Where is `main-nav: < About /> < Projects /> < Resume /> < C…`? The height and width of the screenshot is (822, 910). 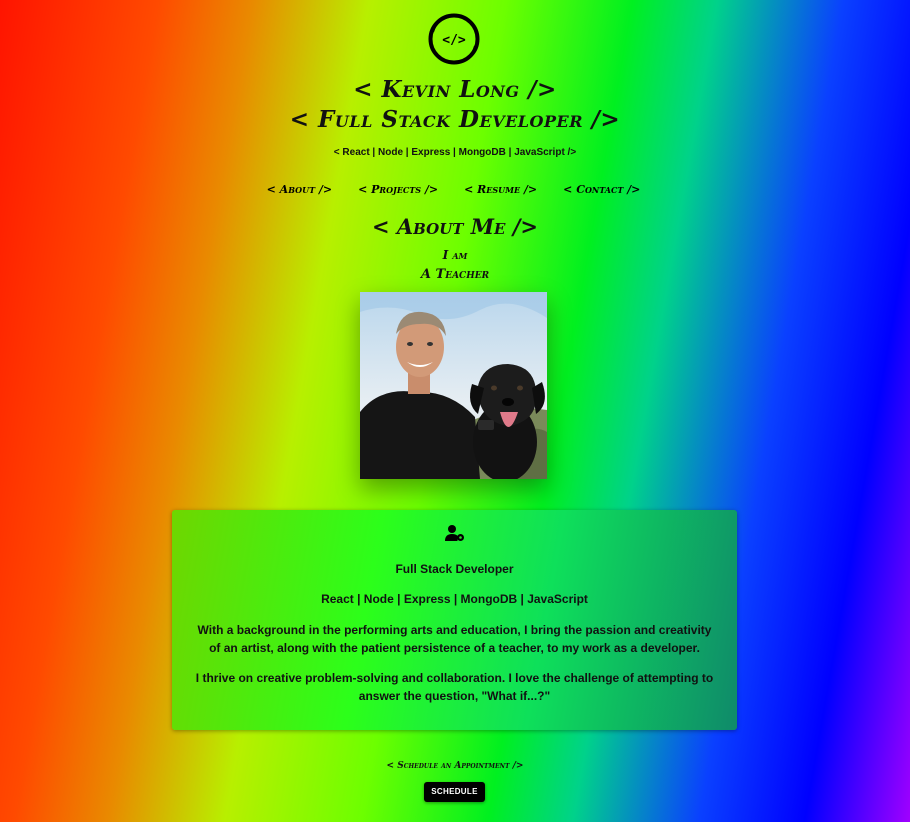
main-nav: < About /> < Projects /> < Resume /> < C… is located at coordinates (455, 189).